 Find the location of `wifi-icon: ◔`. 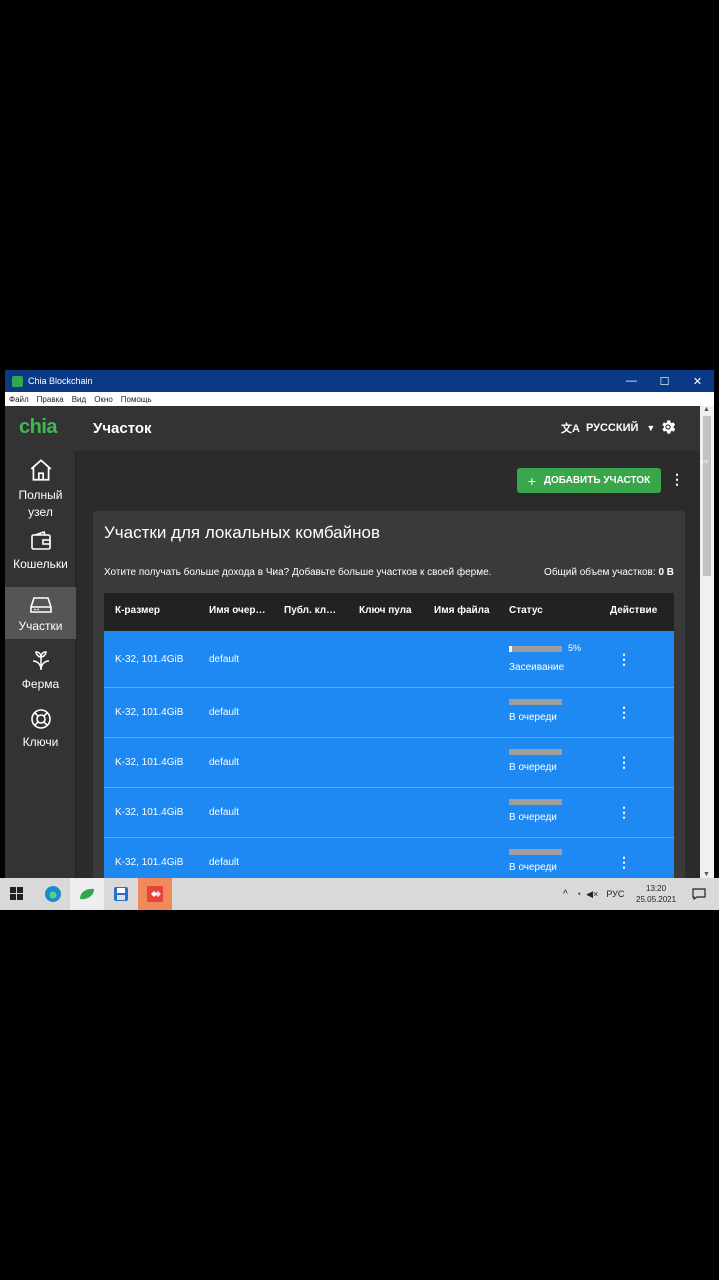

wifi-icon: ◔ is located at coordinates (578, 894).